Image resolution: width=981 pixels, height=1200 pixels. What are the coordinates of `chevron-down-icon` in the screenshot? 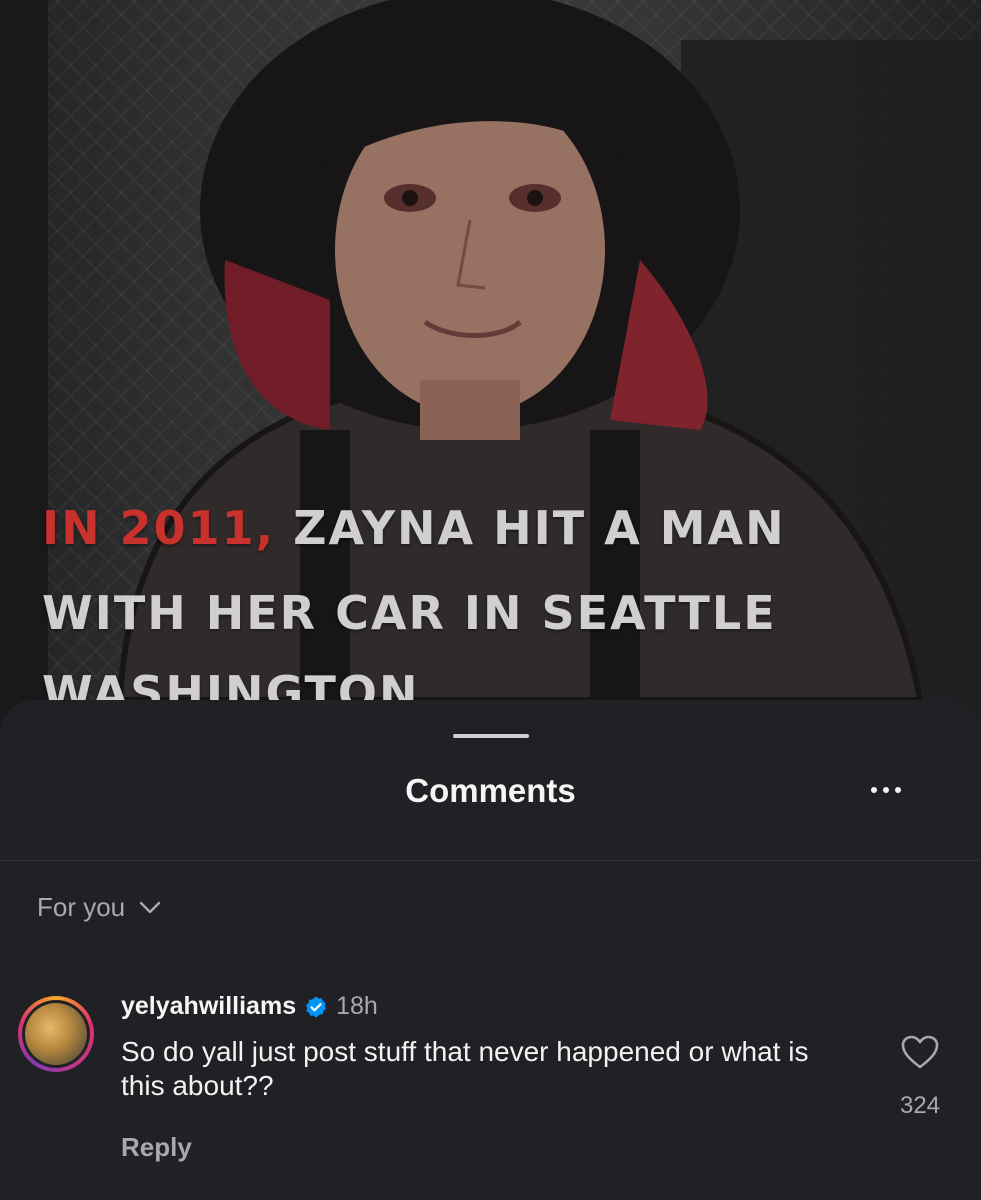 It's located at (150, 907).